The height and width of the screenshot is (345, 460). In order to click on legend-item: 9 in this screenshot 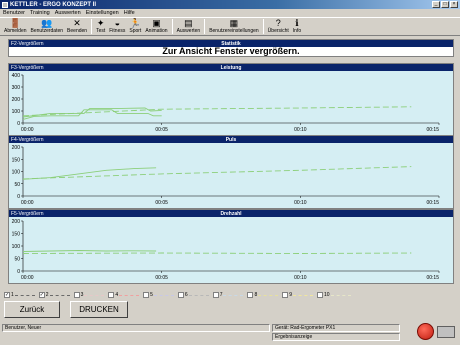, I will do `click(298, 295)`.